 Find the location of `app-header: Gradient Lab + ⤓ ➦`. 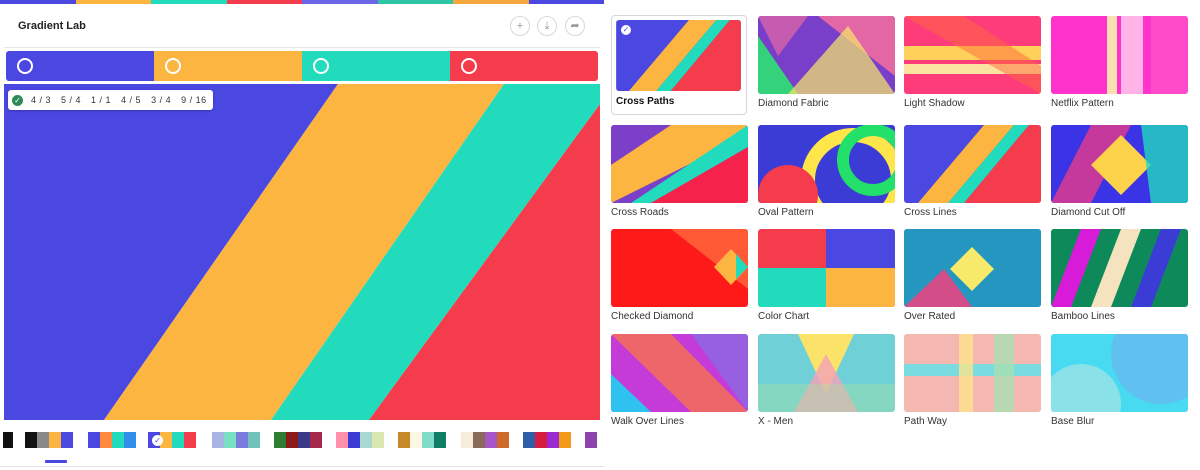

app-header: Gradient Lab + ⤓ ➦ is located at coordinates (302, 27).